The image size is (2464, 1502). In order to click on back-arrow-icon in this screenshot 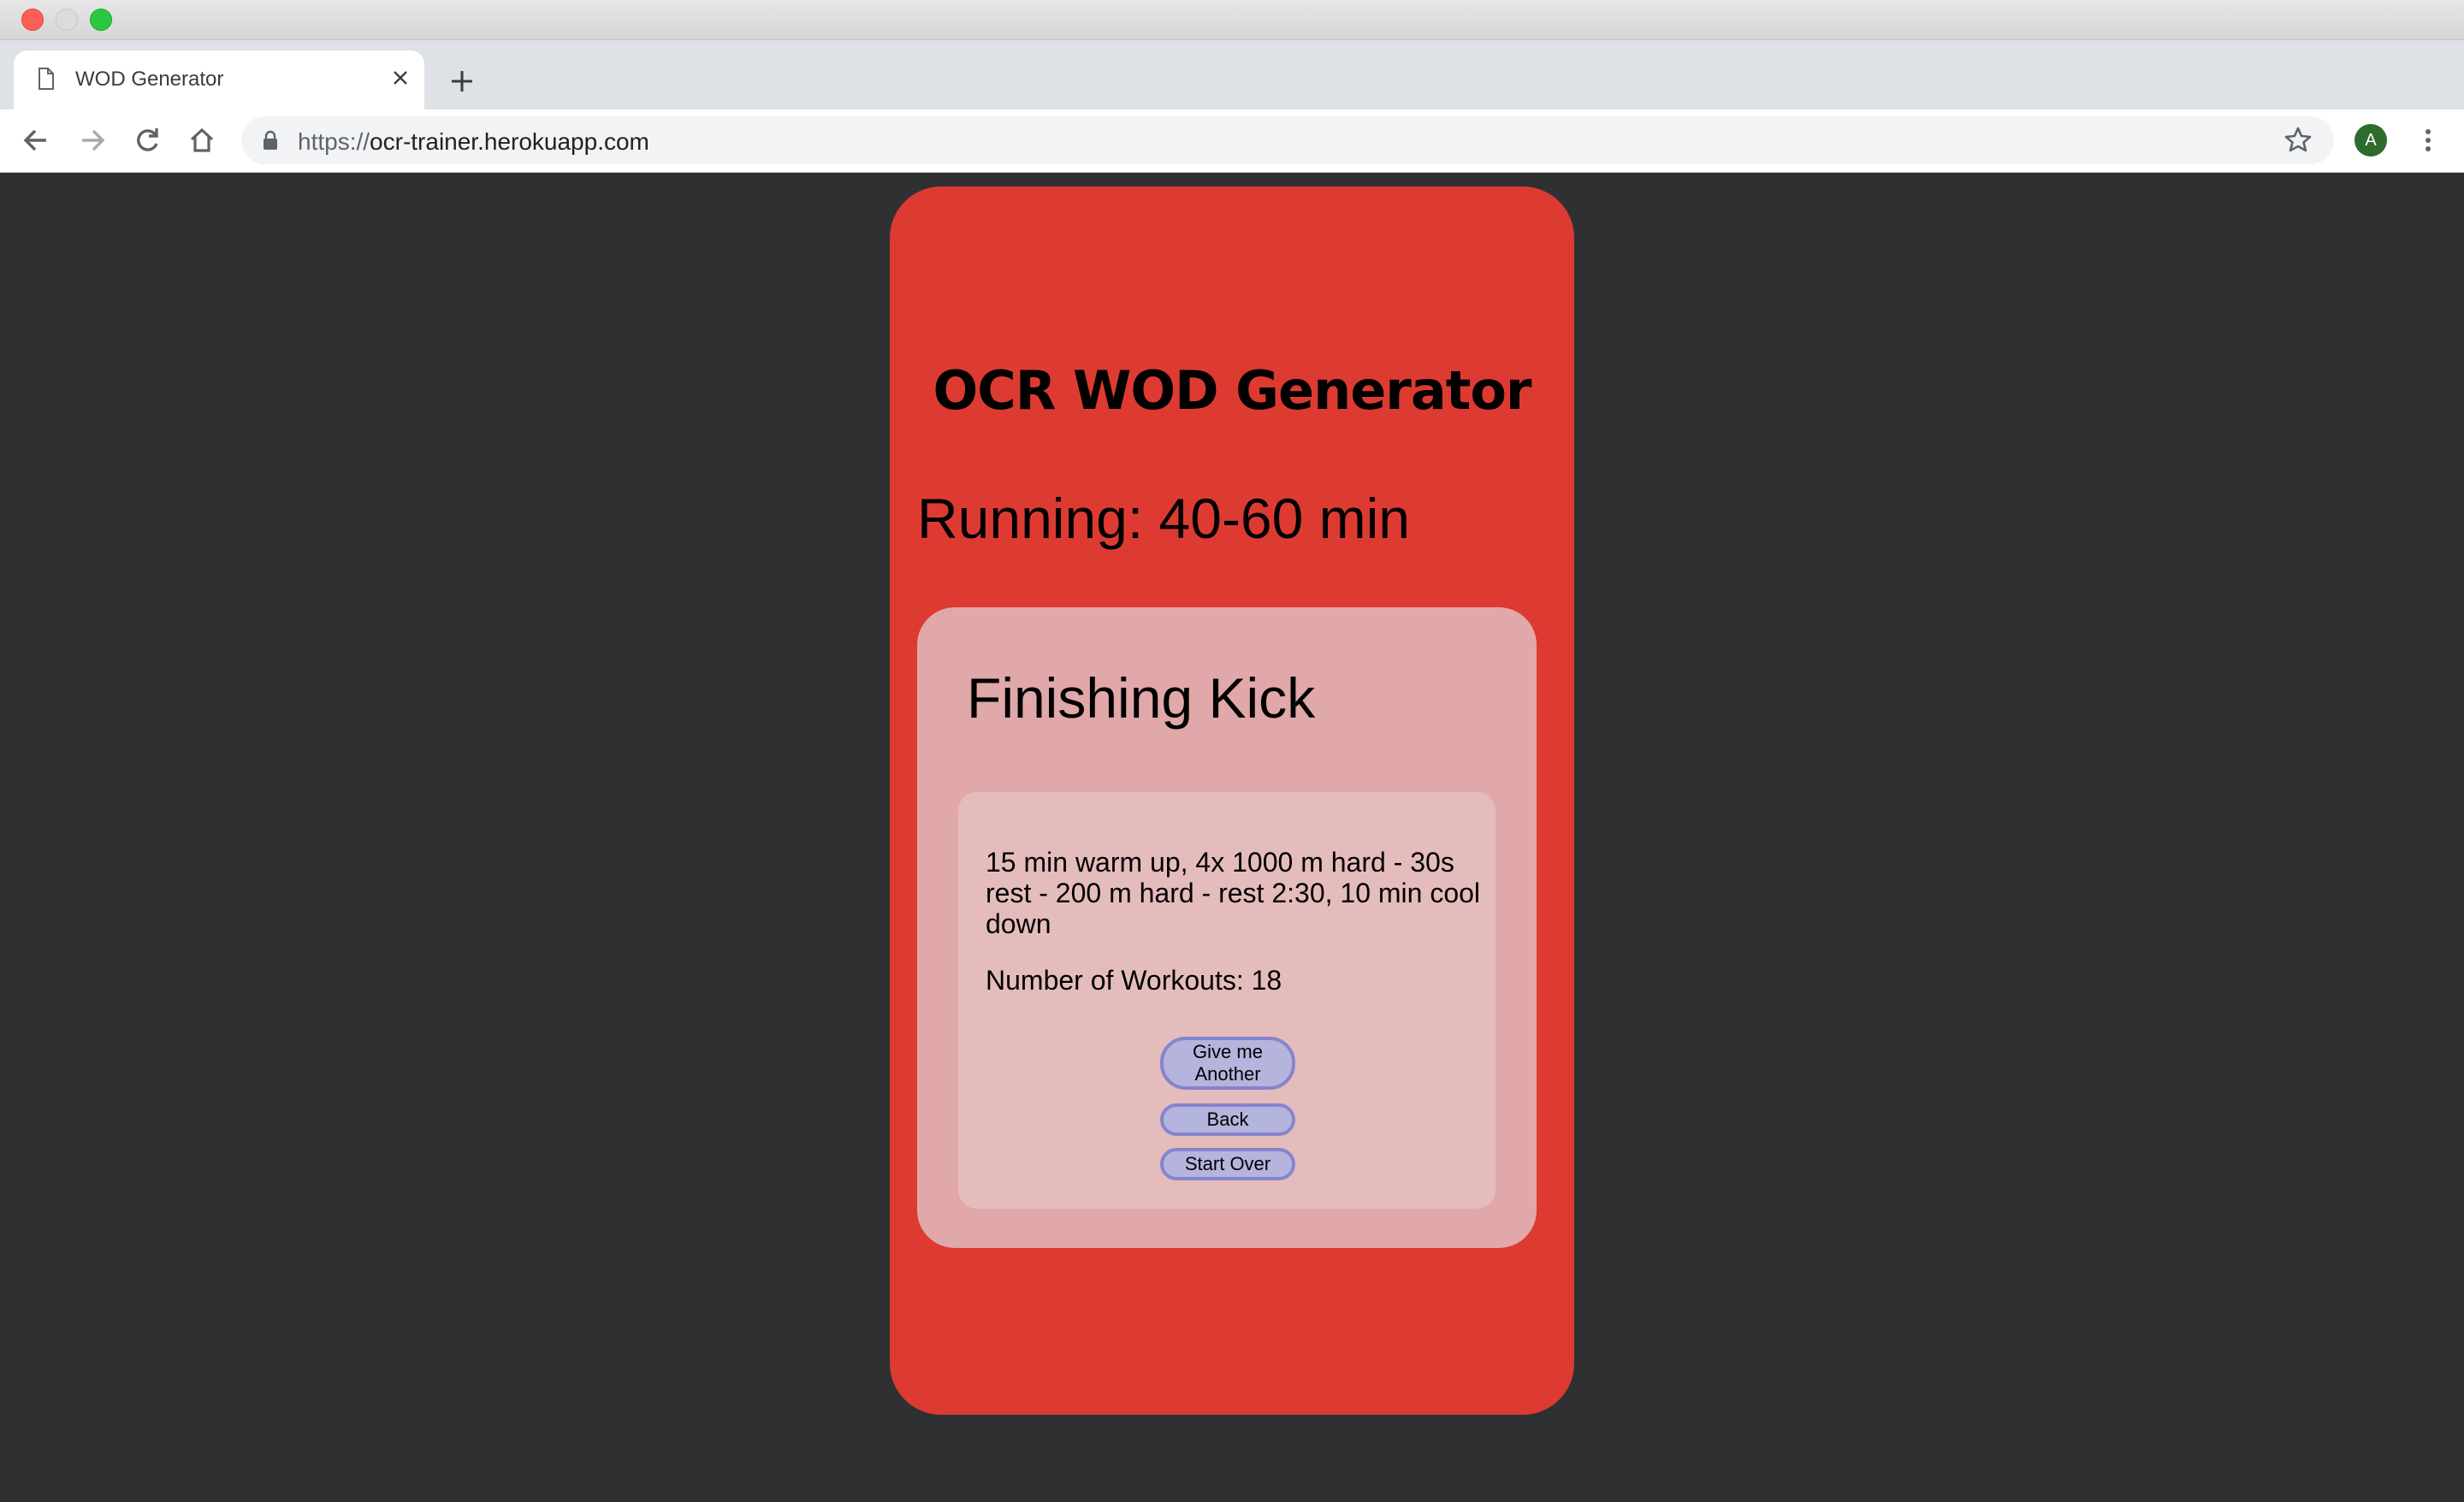, I will do `click(36, 140)`.